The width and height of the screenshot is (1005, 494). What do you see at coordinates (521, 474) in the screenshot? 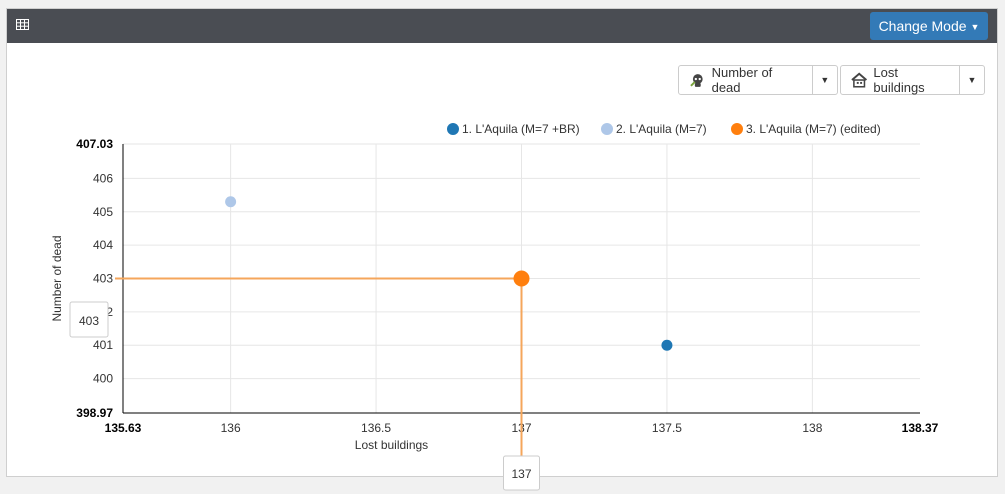
I see `crosshair-x-label: 137` at bounding box center [521, 474].